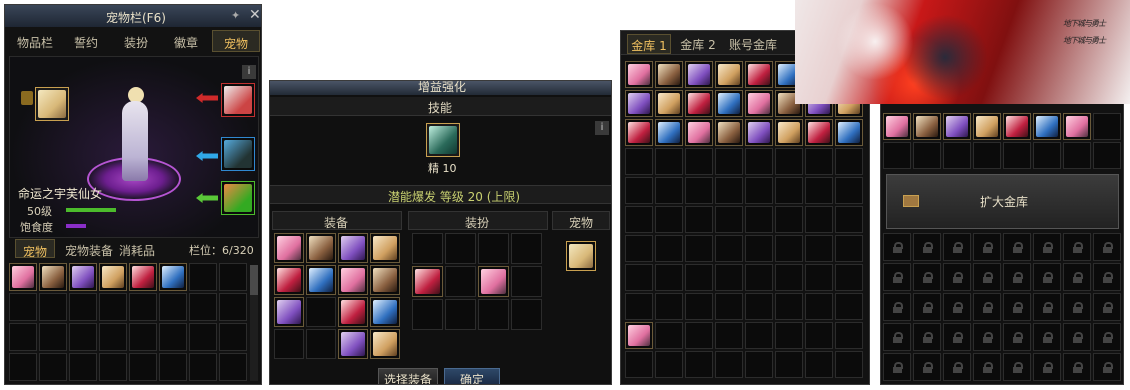  I want to click on subtab-consumables: 消耗品, so click(137, 250).